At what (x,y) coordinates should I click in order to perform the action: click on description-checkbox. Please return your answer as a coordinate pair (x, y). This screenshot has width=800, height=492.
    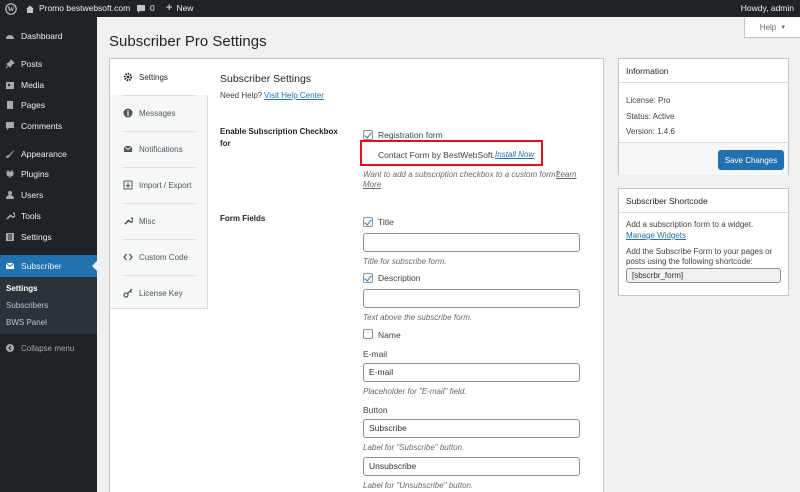
    Looking at the image, I should click on (368, 278).